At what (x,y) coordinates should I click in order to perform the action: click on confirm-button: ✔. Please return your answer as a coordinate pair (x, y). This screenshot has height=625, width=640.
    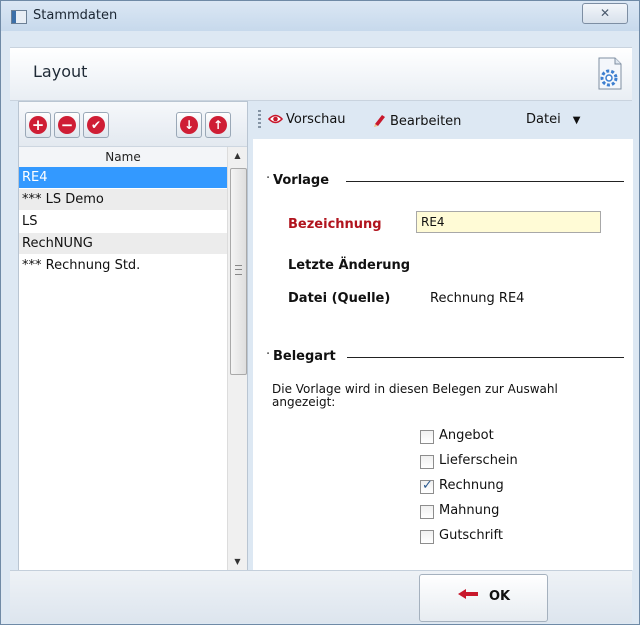
    Looking at the image, I should click on (96, 125).